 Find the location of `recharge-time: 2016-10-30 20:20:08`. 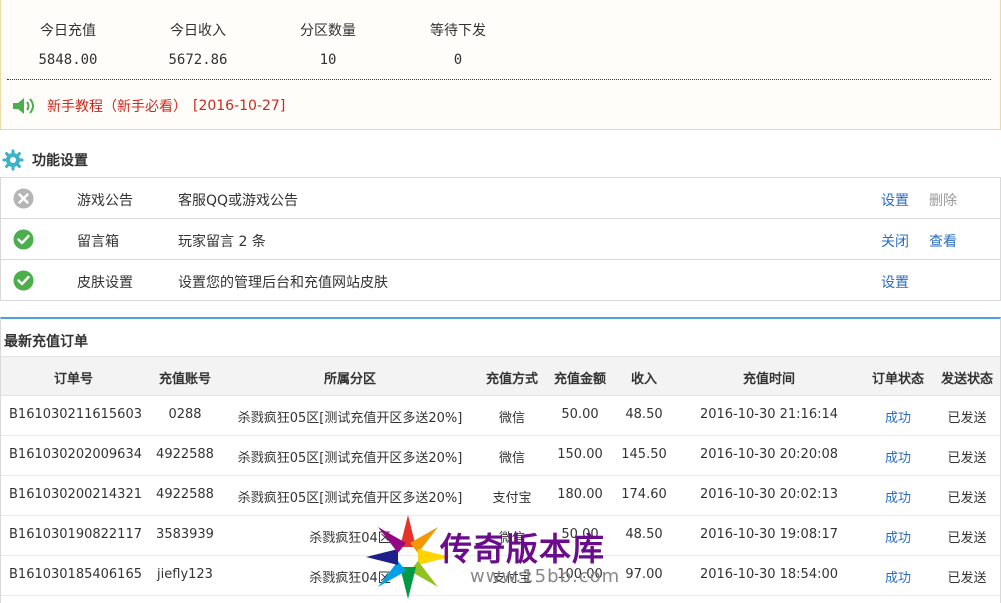

recharge-time: 2016-10-30 20:20:08 is located at coordinates (769, 454).